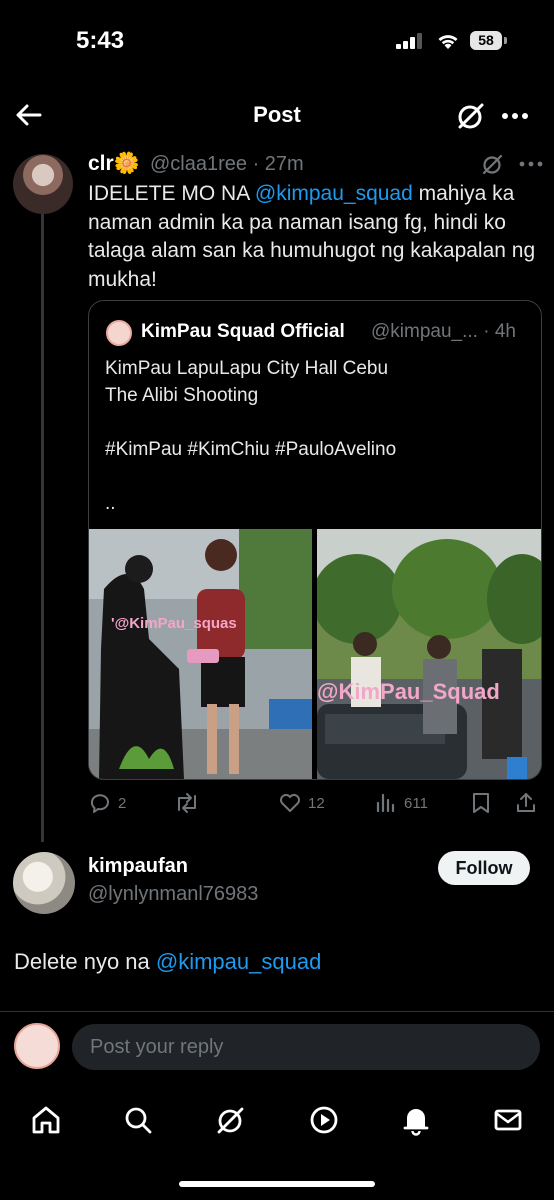  I want to click on battery-level: 58, so click(486, 40).